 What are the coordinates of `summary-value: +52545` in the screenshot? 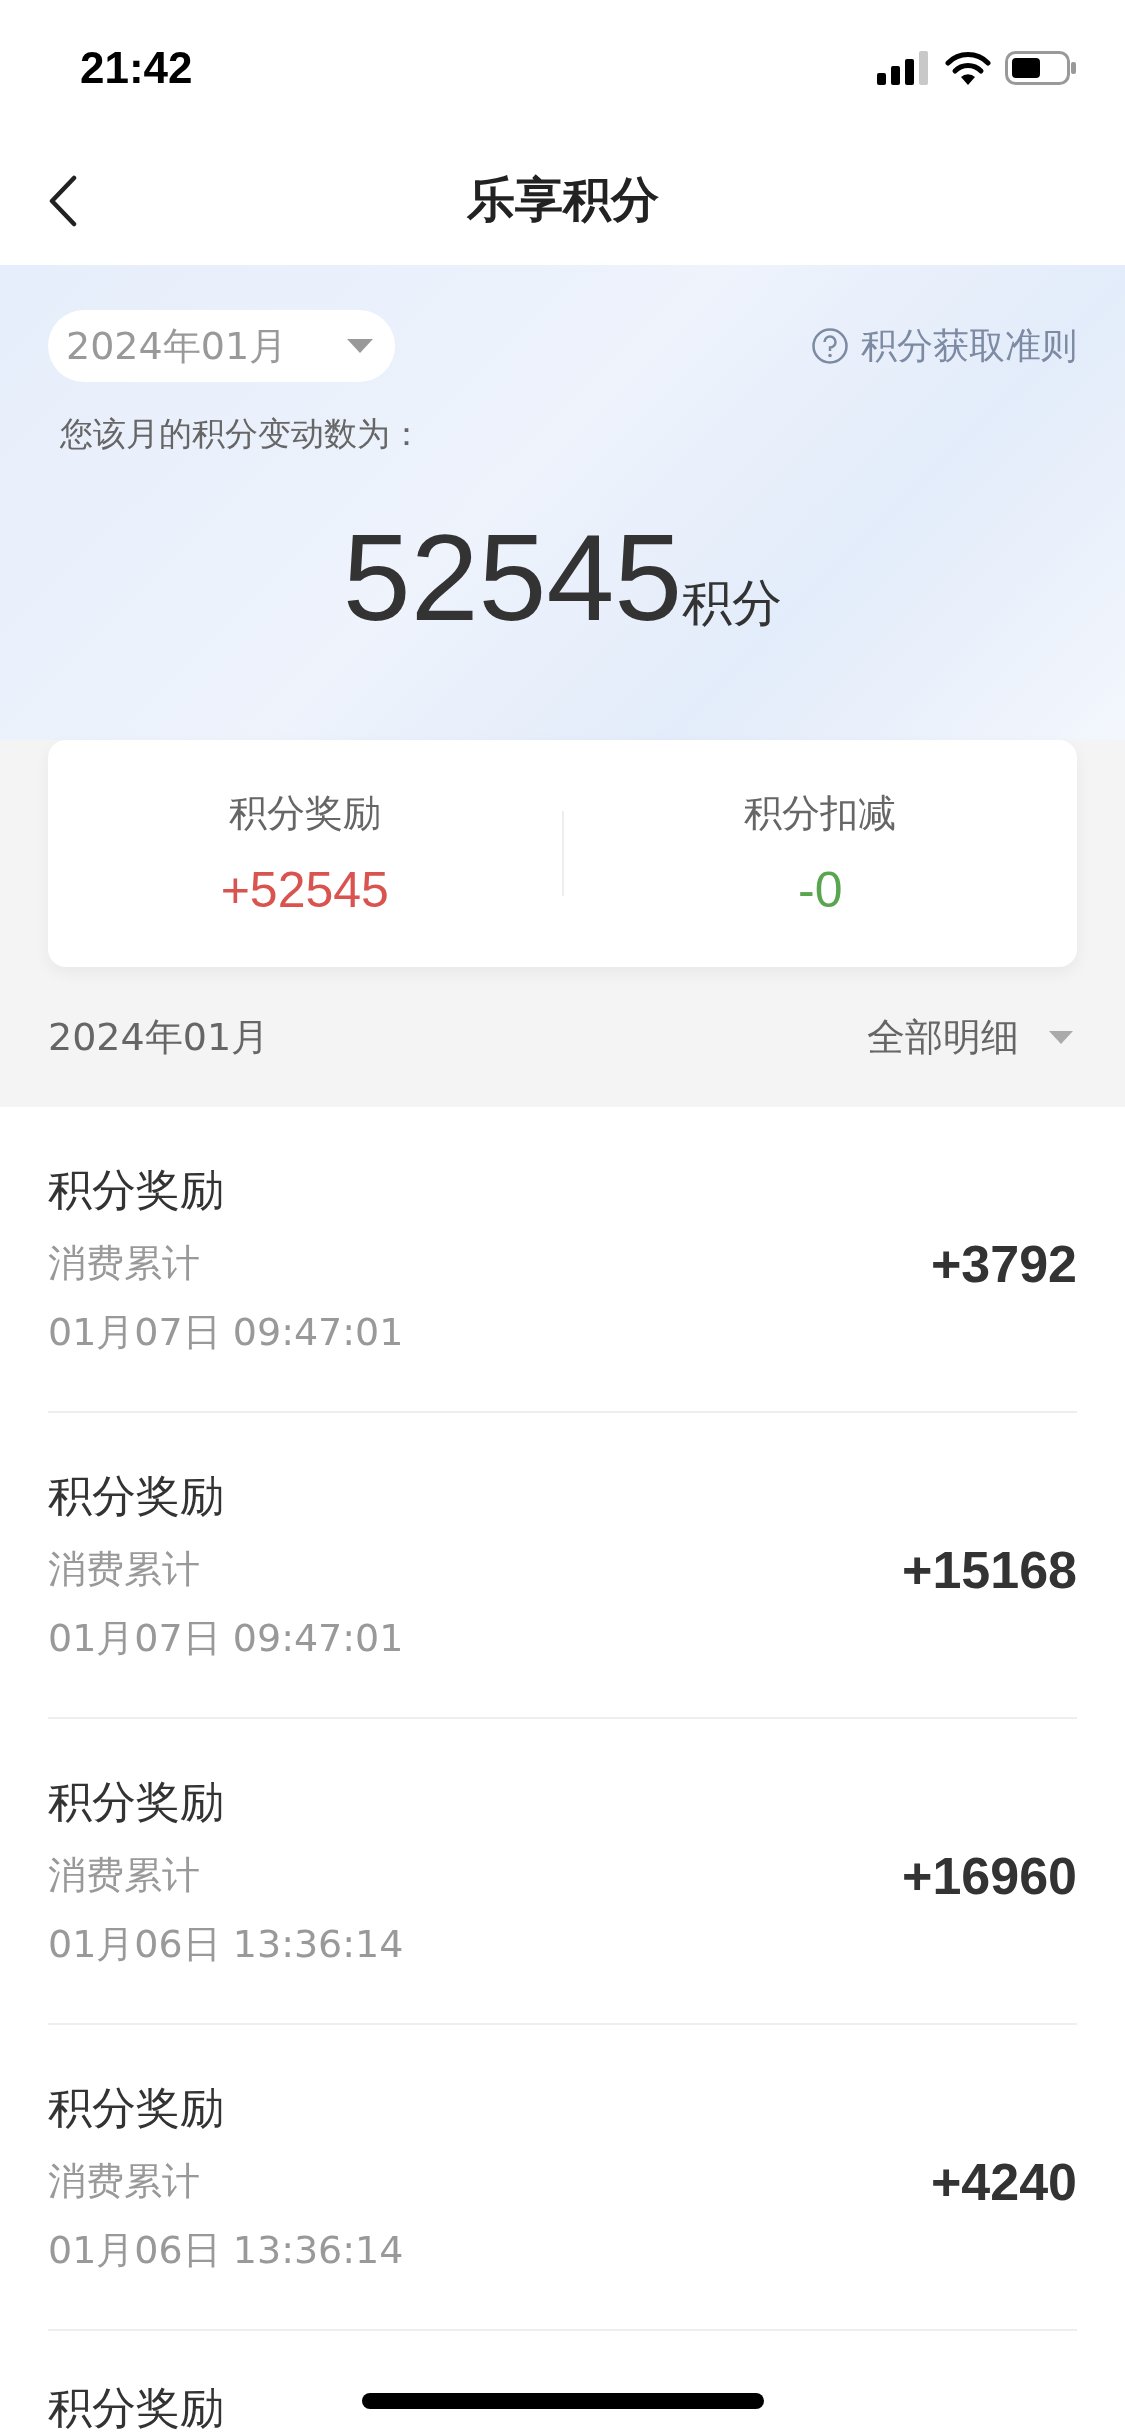 It's located at (304, 890).